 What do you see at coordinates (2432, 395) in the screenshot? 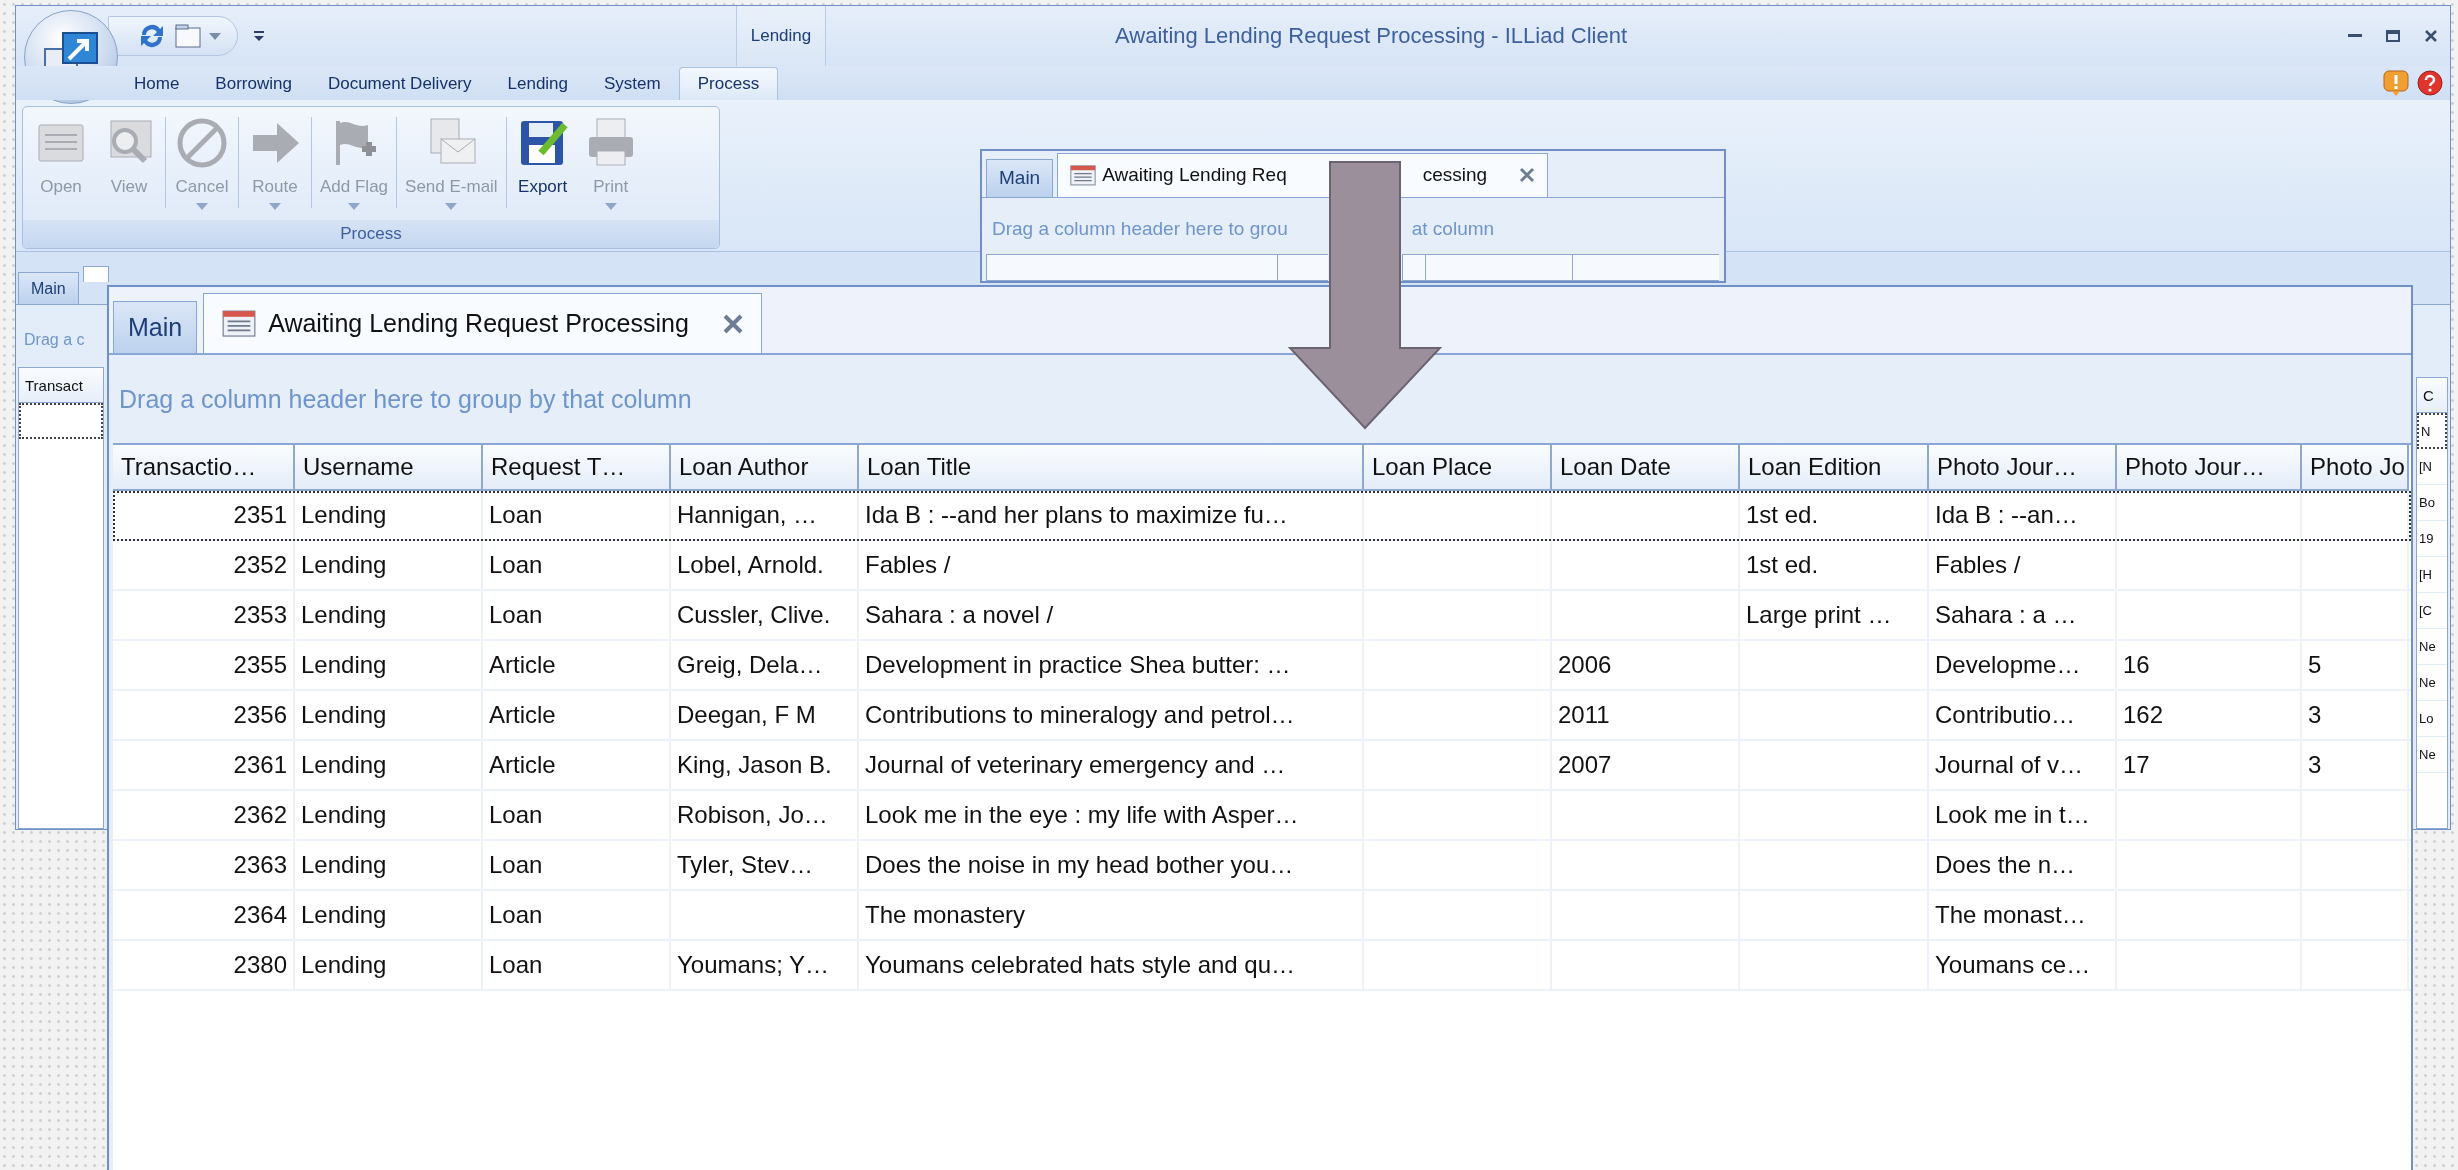
I see `column-header: C` at bounding box center [2432, 395].